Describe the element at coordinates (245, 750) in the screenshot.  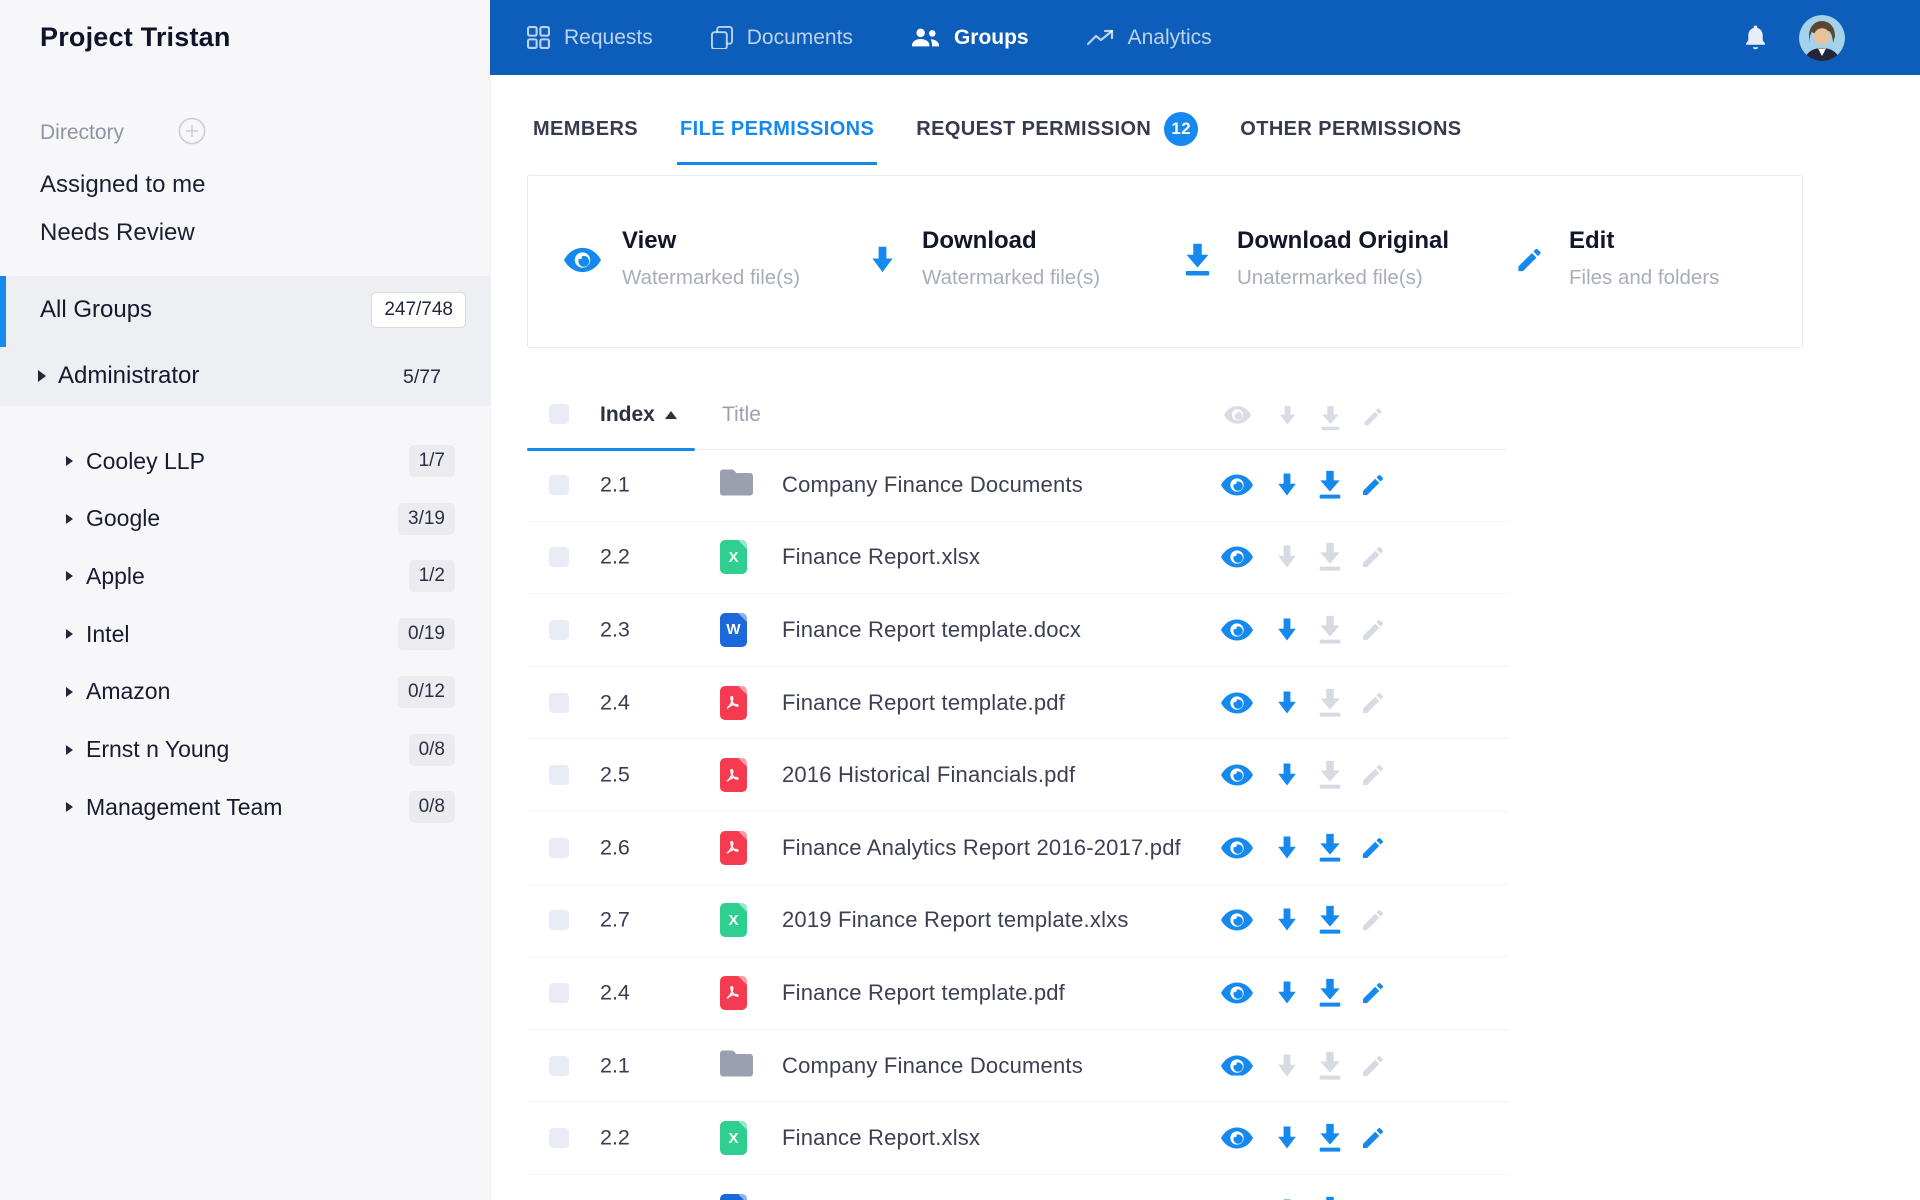
I see `sidebar-item-ernst-n-young: Ernst n Young 0/8` at that location.